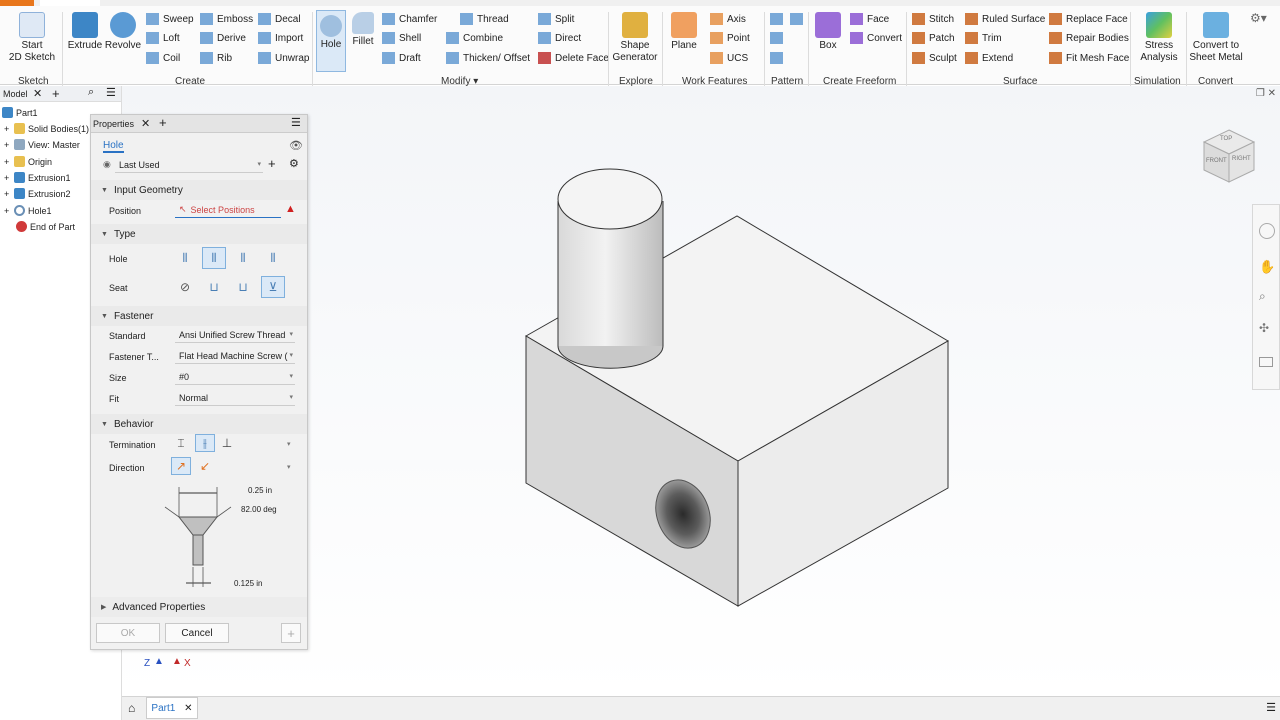 The height and width of the screenshot is (720, 1280). What do you see at coordinates (1089, 38) in the screenshot?
I see `repair-bodies-button: Repair Bodies` at bounding box center [1089, 38].